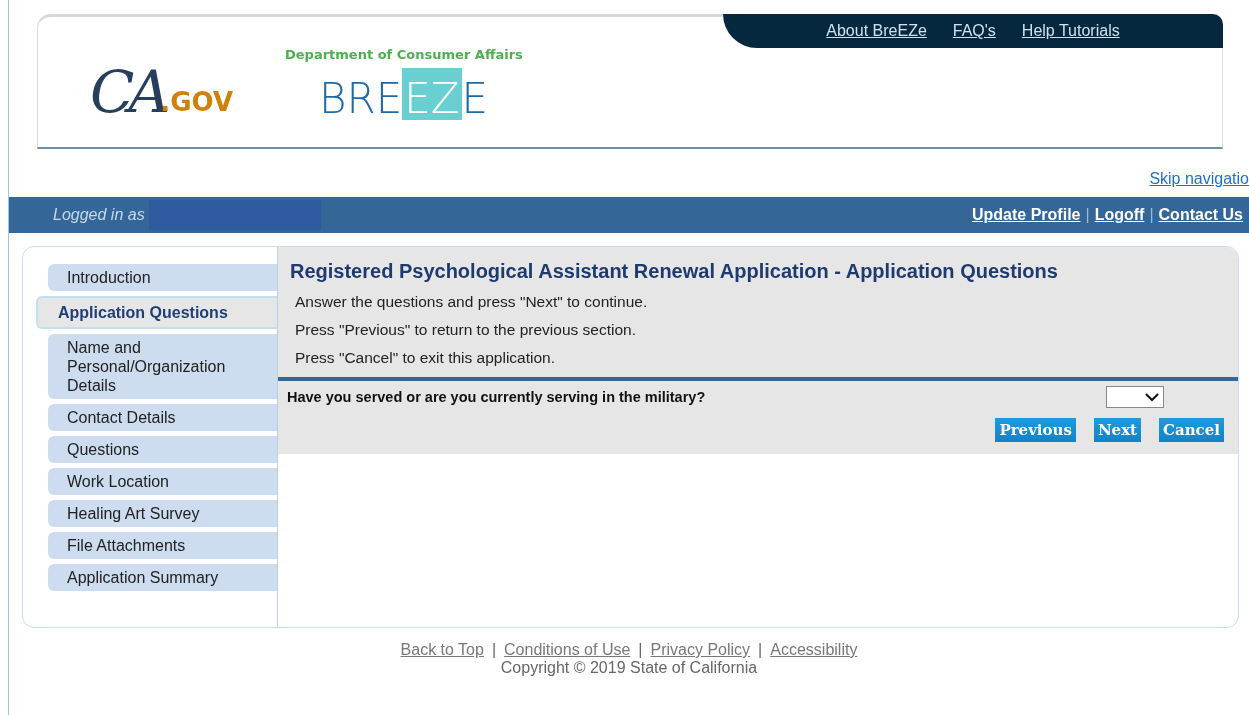 Image resolution: width=1249 pixels, height=715 pixels. What do you see at coordinates (162, 513) in the screenshot?
I see `sidebar-item: Healing Art Survey` at bounding box center [162, 513].